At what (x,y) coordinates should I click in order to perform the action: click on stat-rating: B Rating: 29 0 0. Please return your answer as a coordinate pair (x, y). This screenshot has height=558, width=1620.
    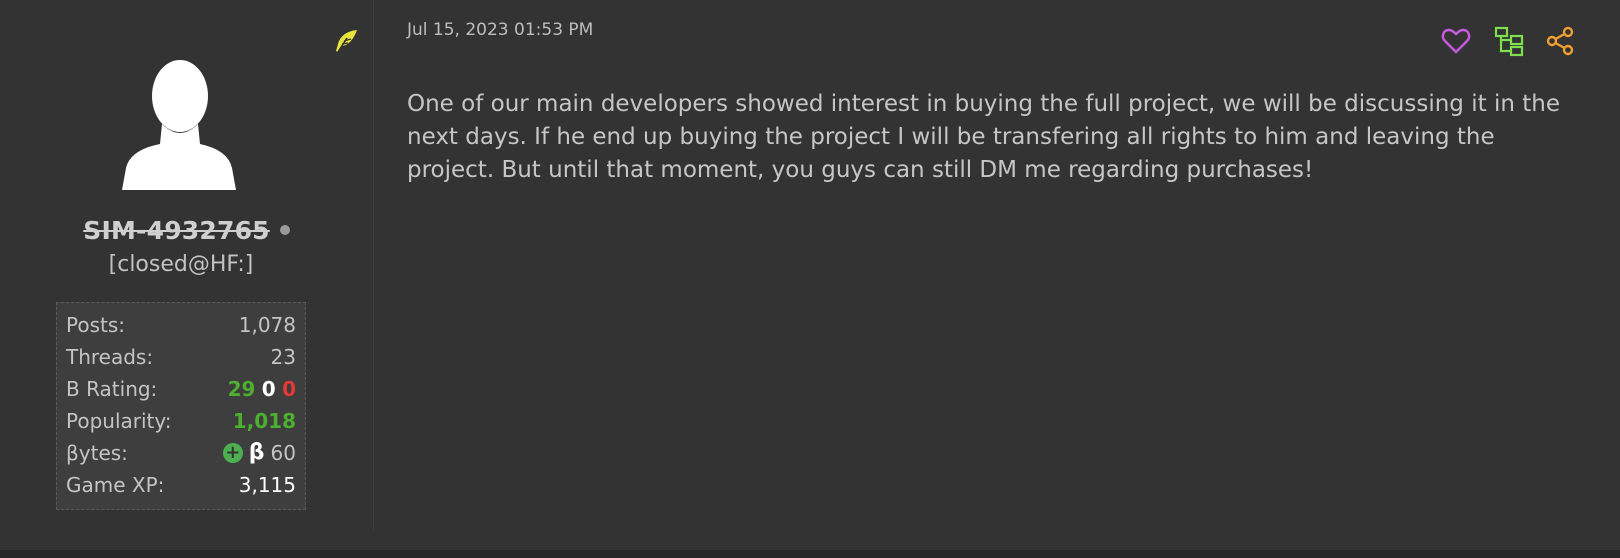
    Looking at the image, I should click on (181, 389).